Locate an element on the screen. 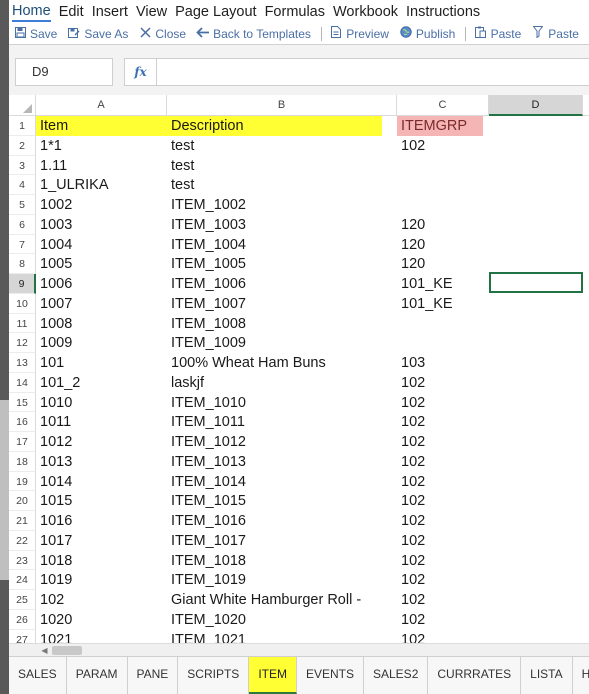 This screenshot has height=694, width=589. cell-b: ITEM_1007 is located at coordinates (282, 304).